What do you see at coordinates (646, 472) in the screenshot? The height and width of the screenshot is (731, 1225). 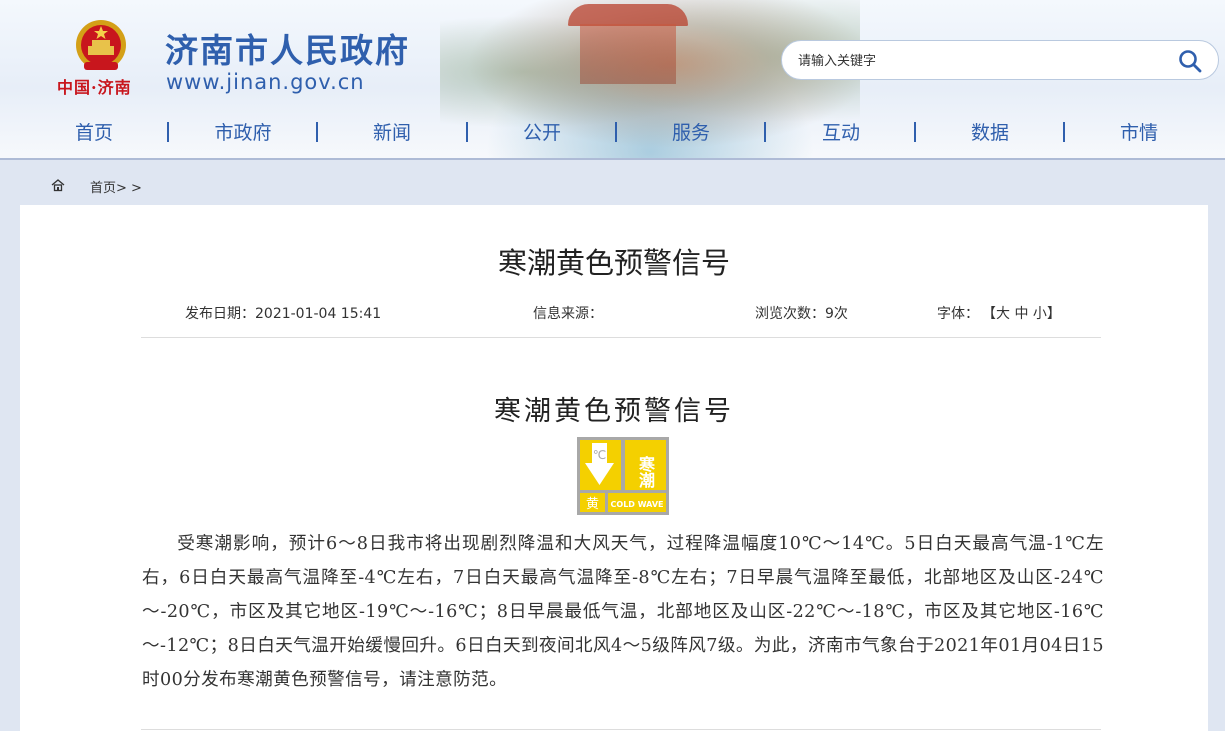 I see `signal-label-top: 寒潮` at bounding box center [646, 472].